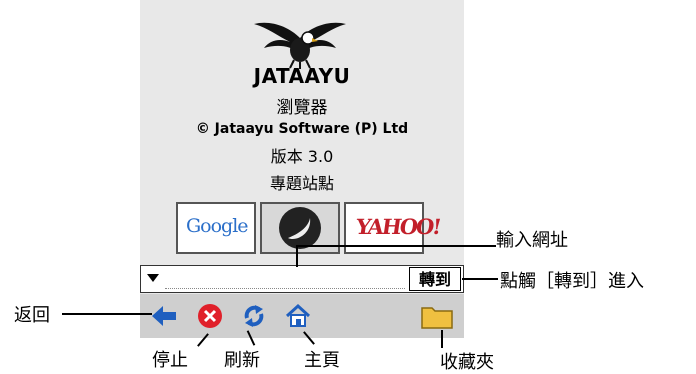 The height and width of the screenshot is (374, 696). I want to click on home-icon, so click(298, 316).